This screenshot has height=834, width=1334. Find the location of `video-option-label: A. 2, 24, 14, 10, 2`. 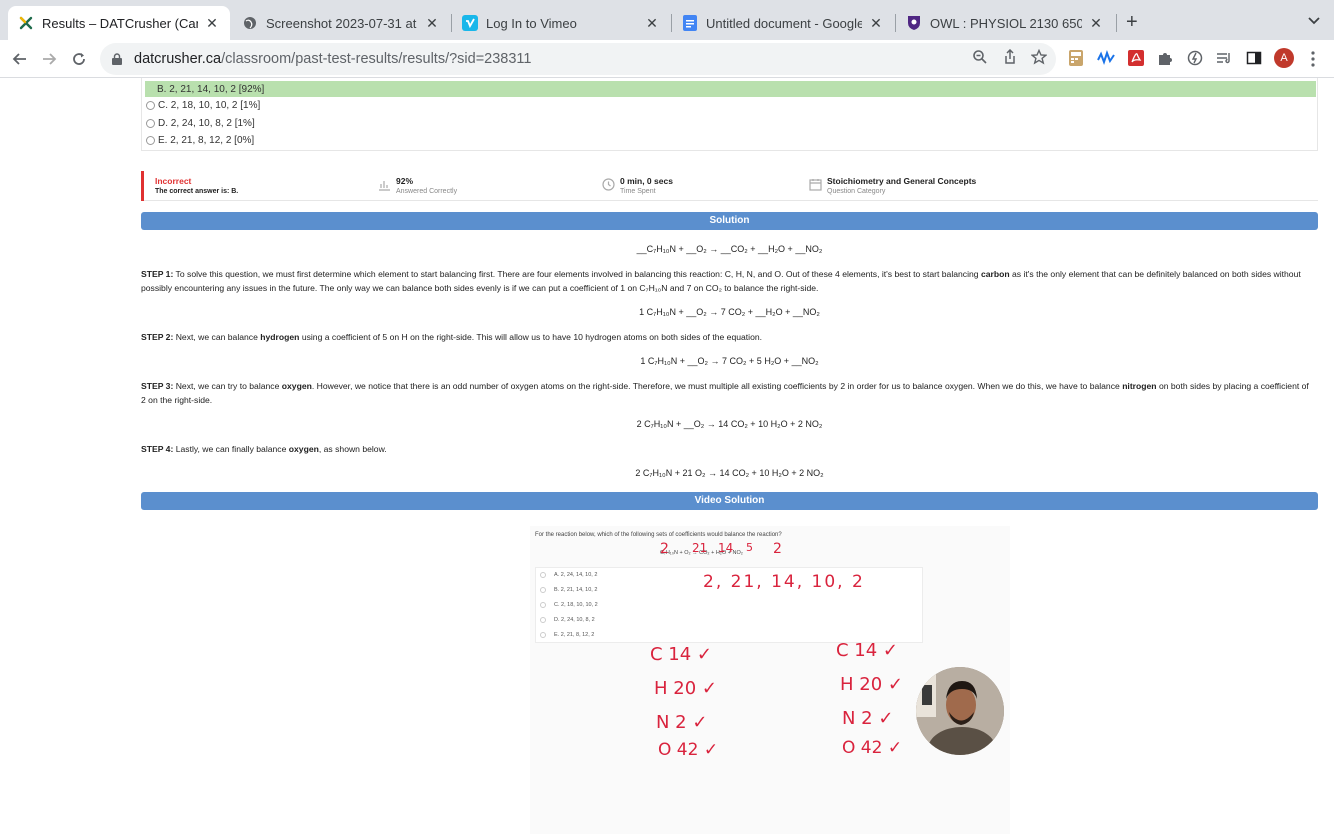

video-option-label: A. 2, 24, 14, 10, 2 is located at coordinates (576, 575).